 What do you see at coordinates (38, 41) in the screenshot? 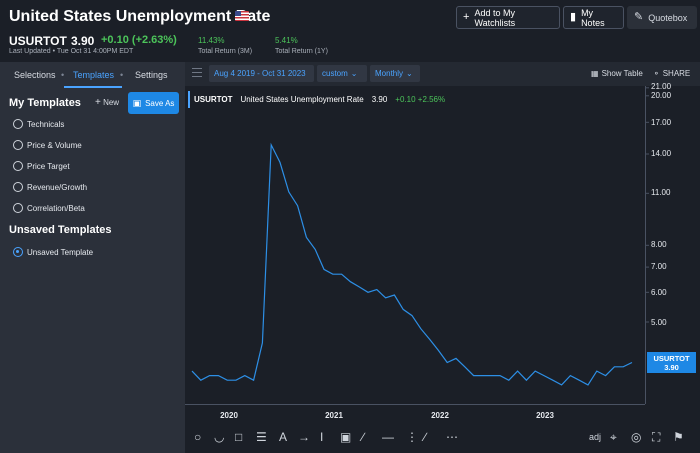
I see `ticker-symbol: USURTOT` at bounding box center [38, 41].